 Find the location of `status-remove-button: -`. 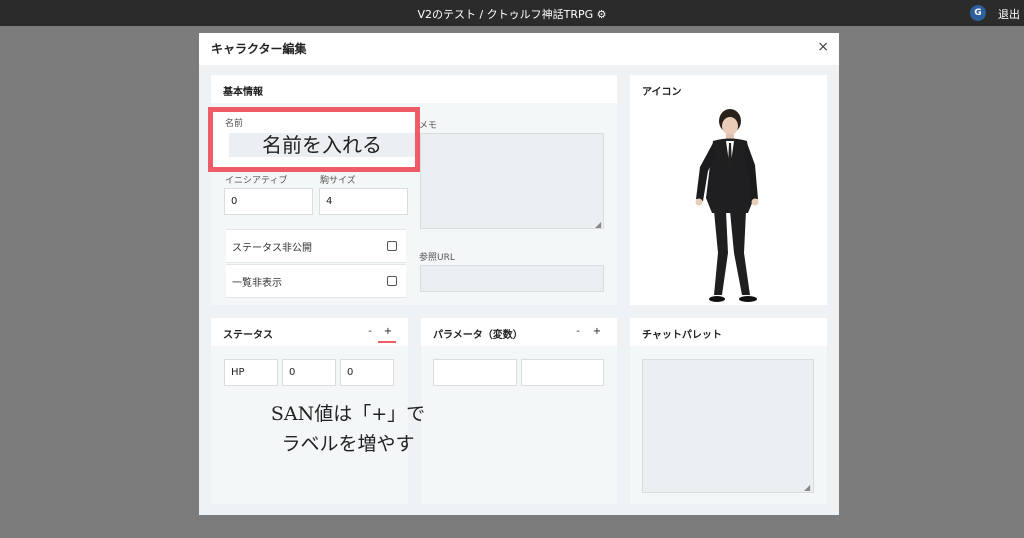

status-remove-button: - is located at coordinates (370, 331).